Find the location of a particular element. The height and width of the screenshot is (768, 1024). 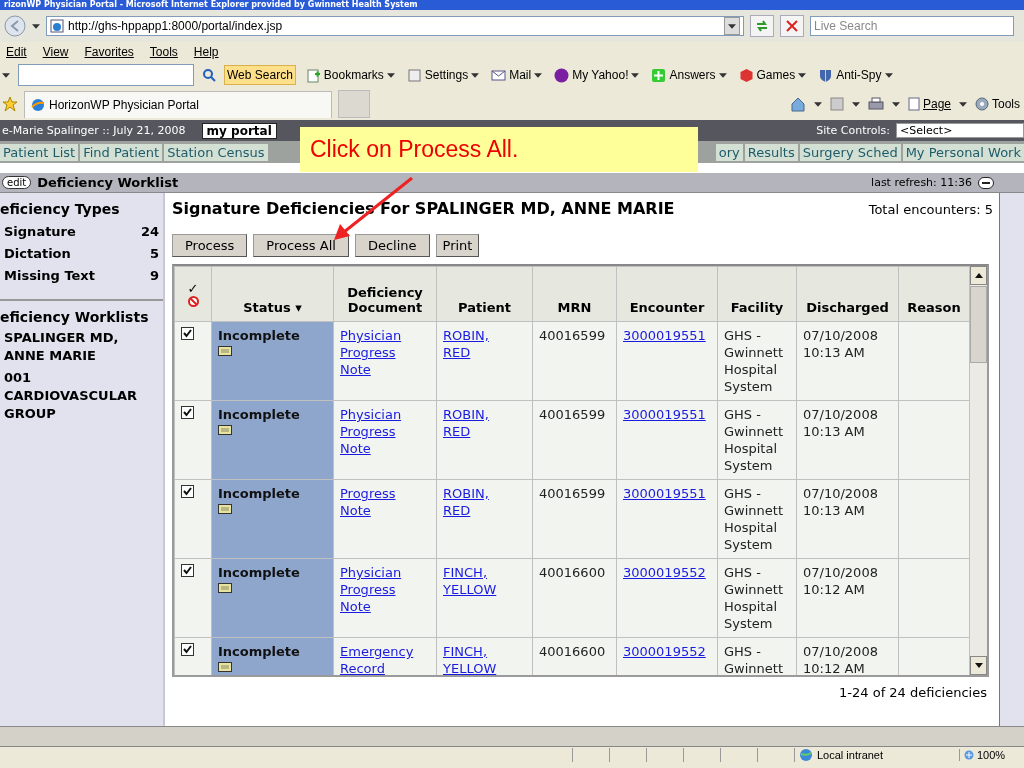

zoom-icon is located at coordinates (969, 755).